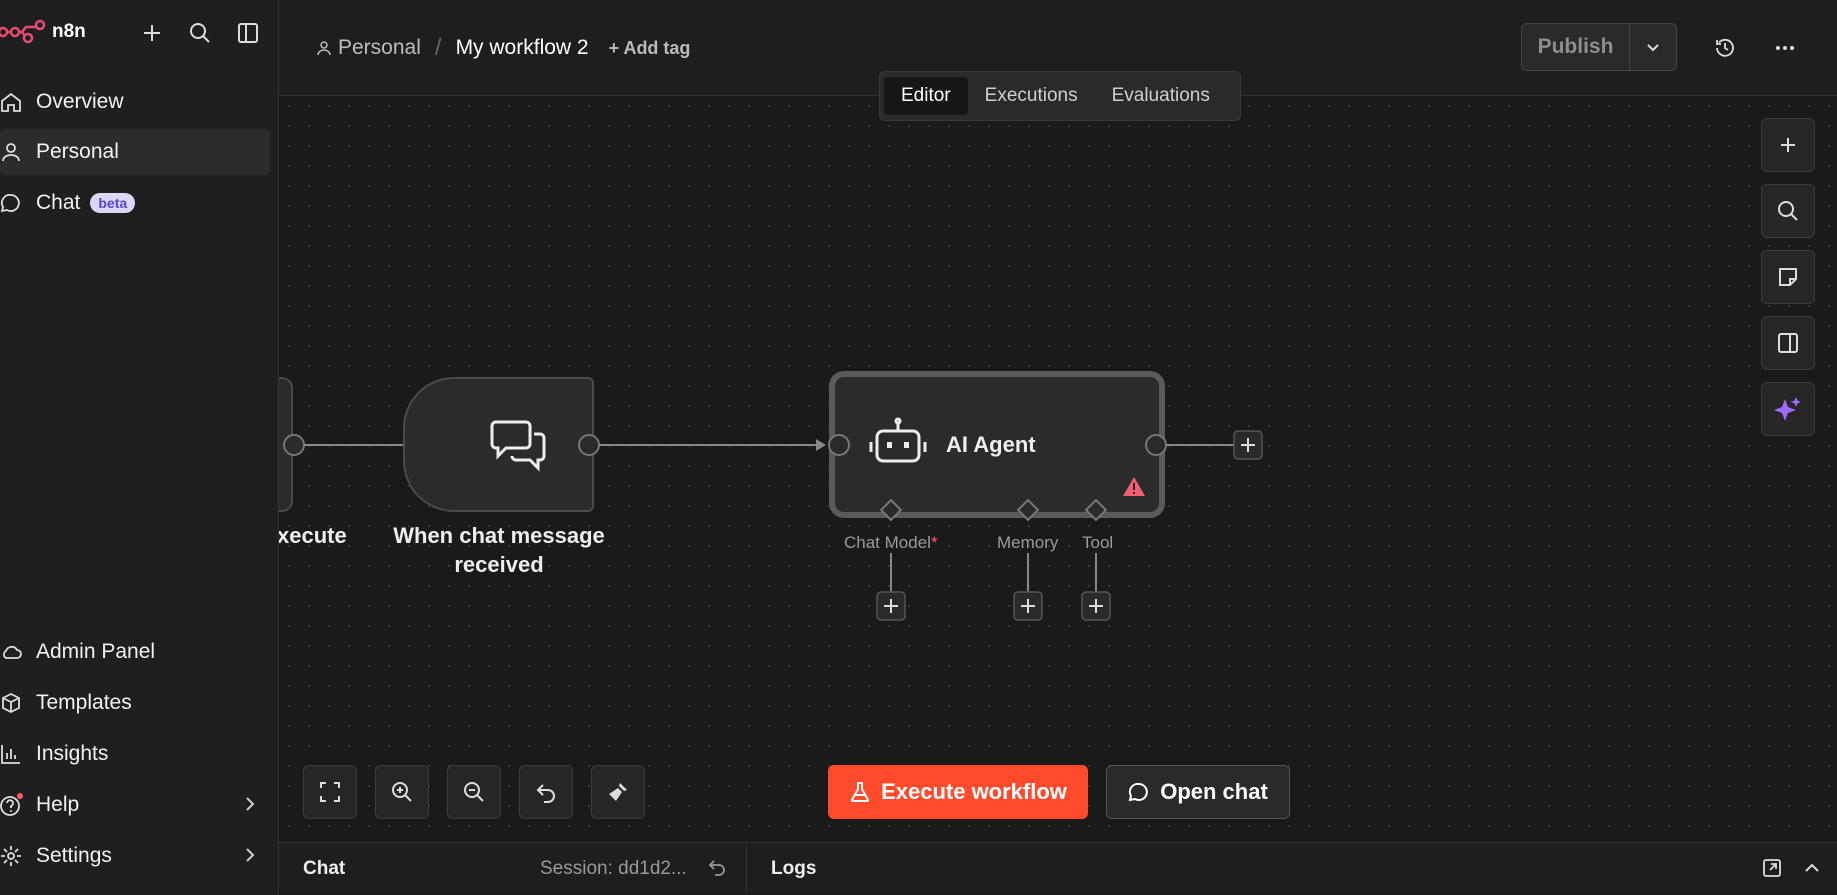  I want to click on sidebar-item-label: Chat, so click(58, 202).